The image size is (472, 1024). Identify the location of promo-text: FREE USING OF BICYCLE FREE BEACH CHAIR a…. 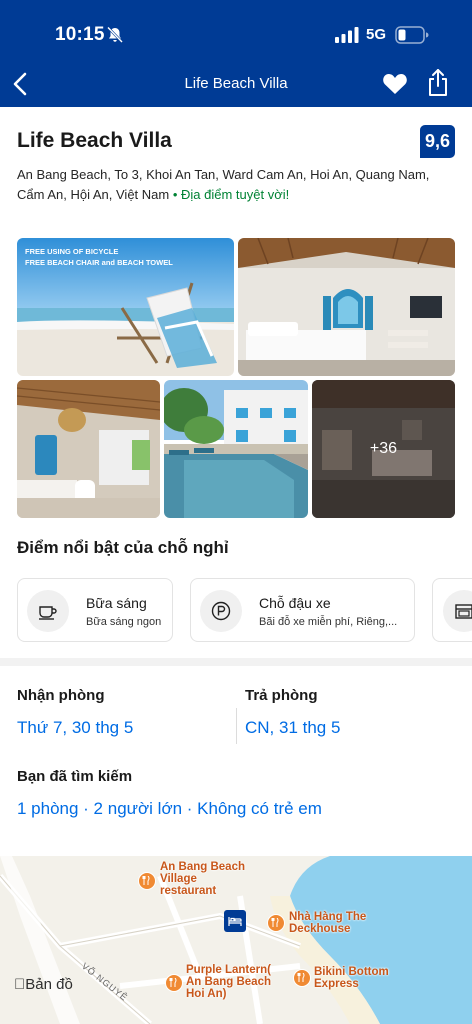
(99, 257).